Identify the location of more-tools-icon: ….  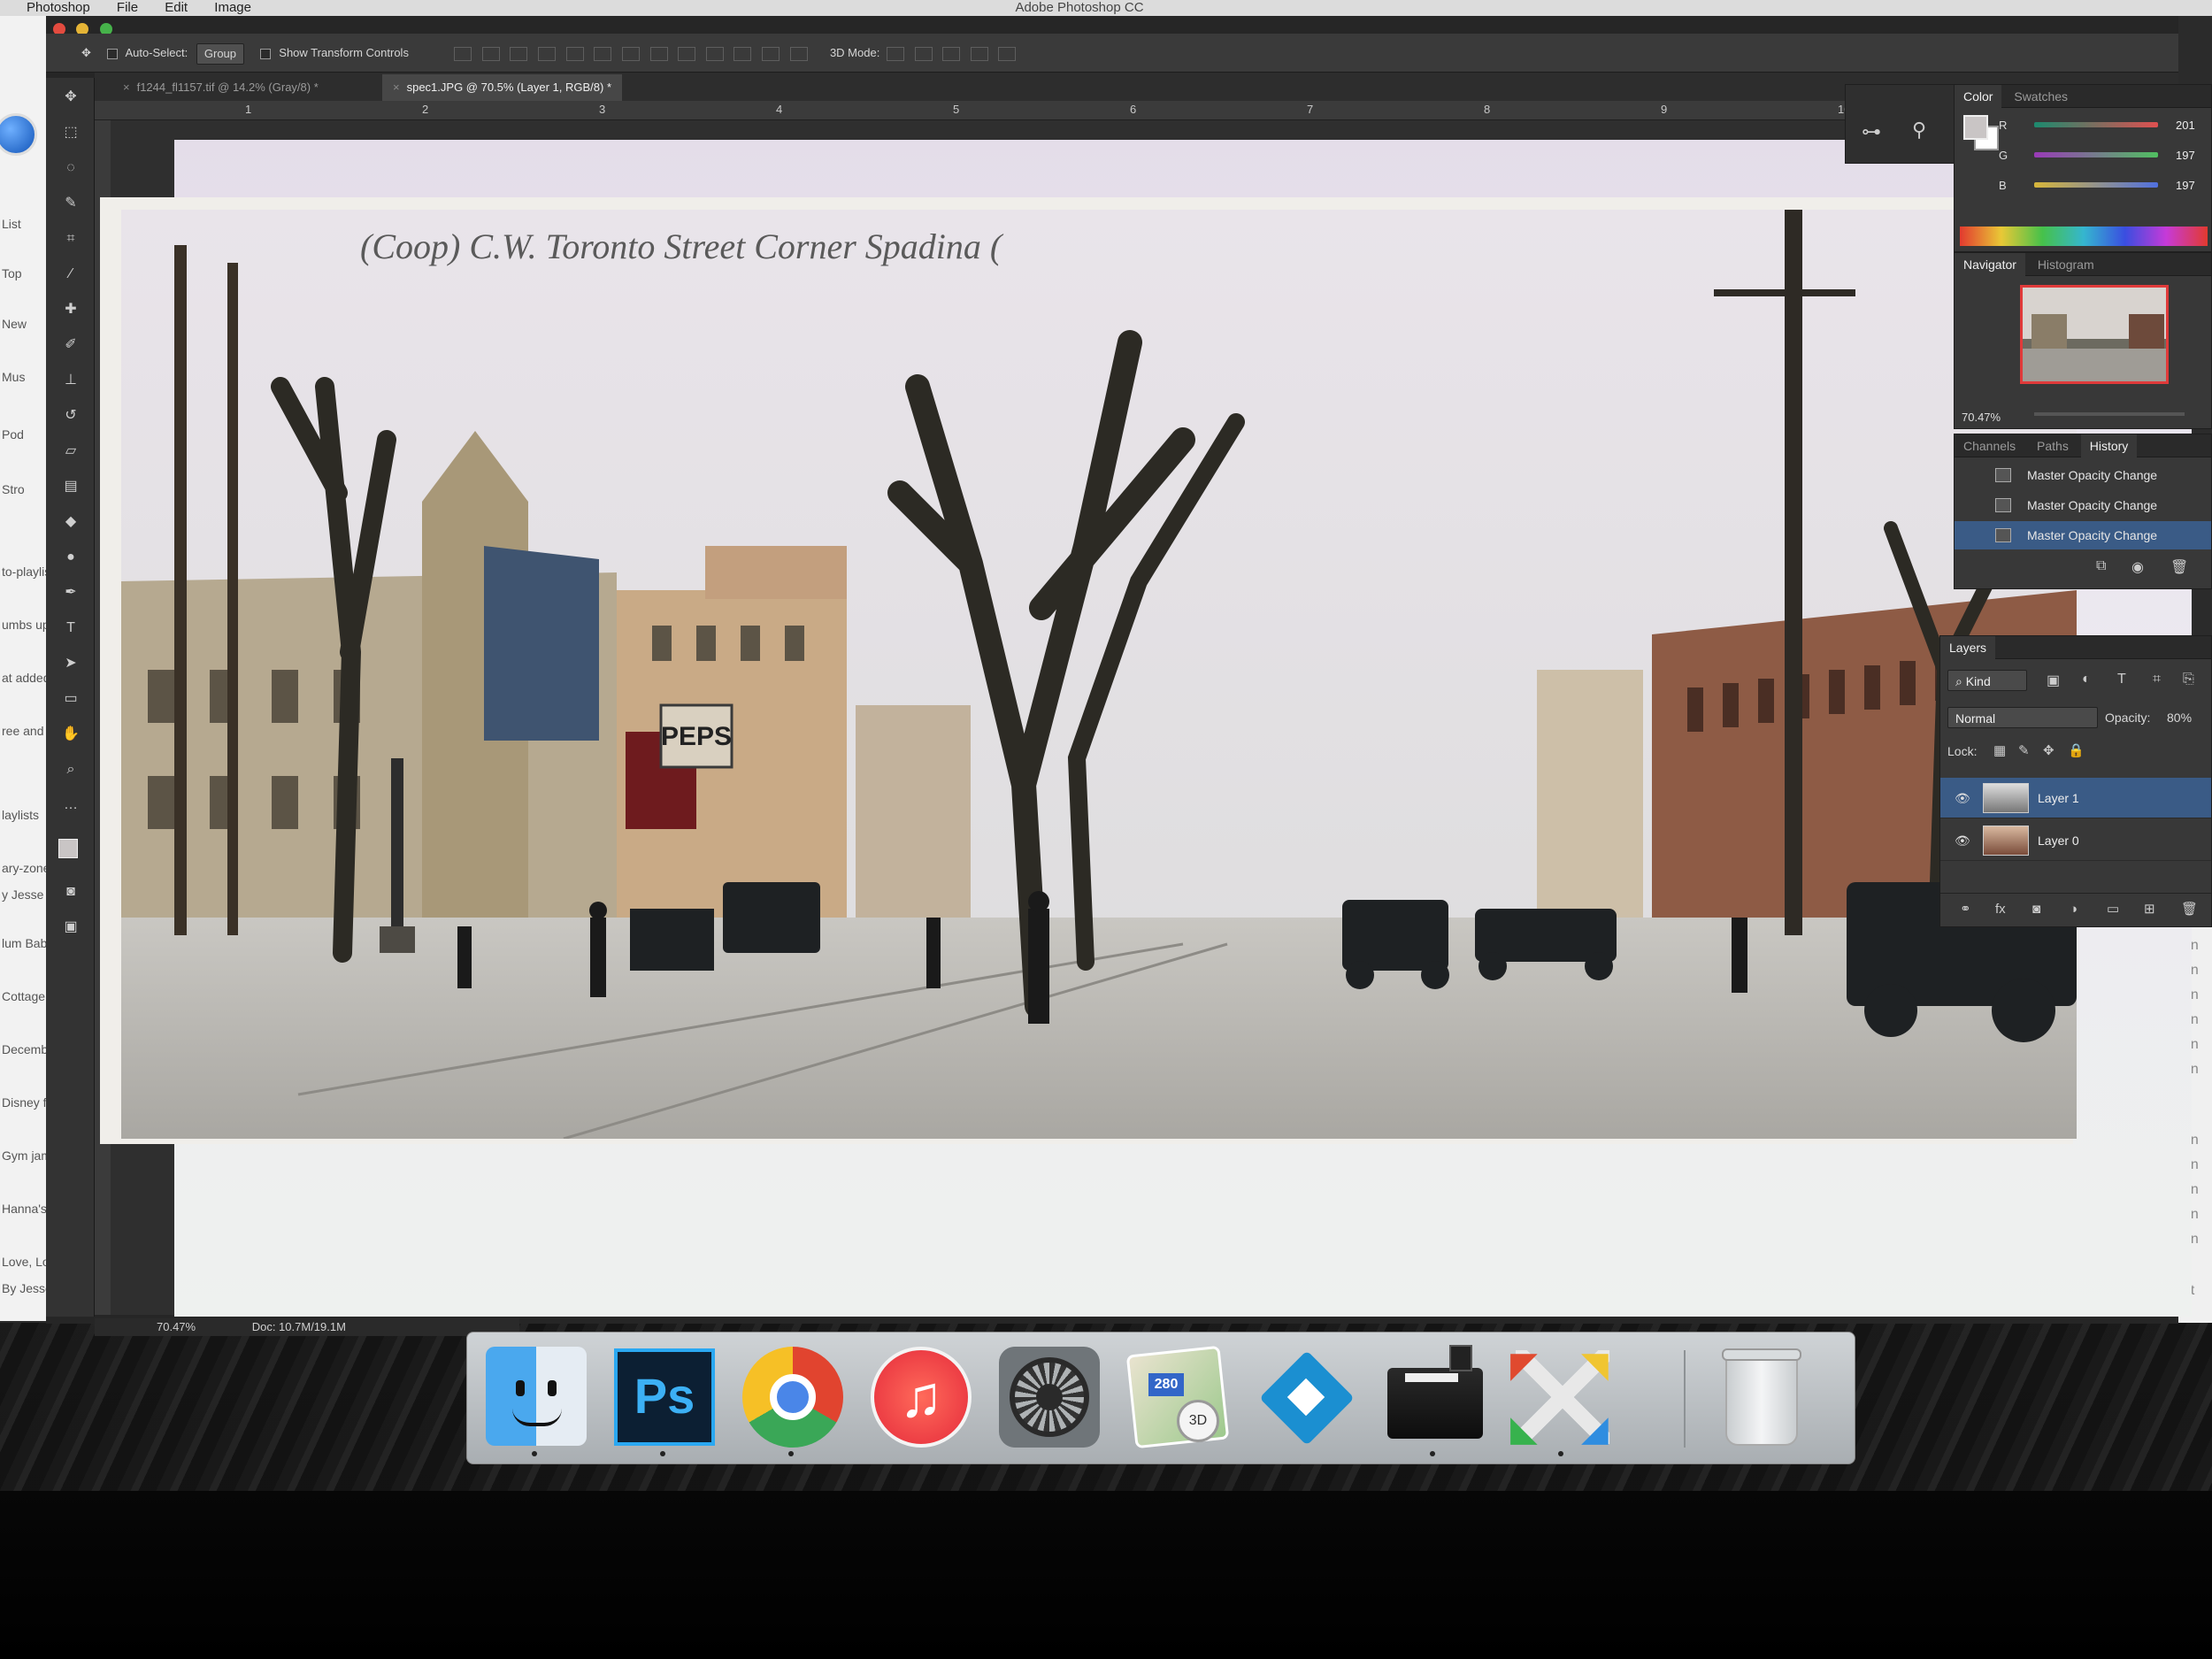
(71, 805).